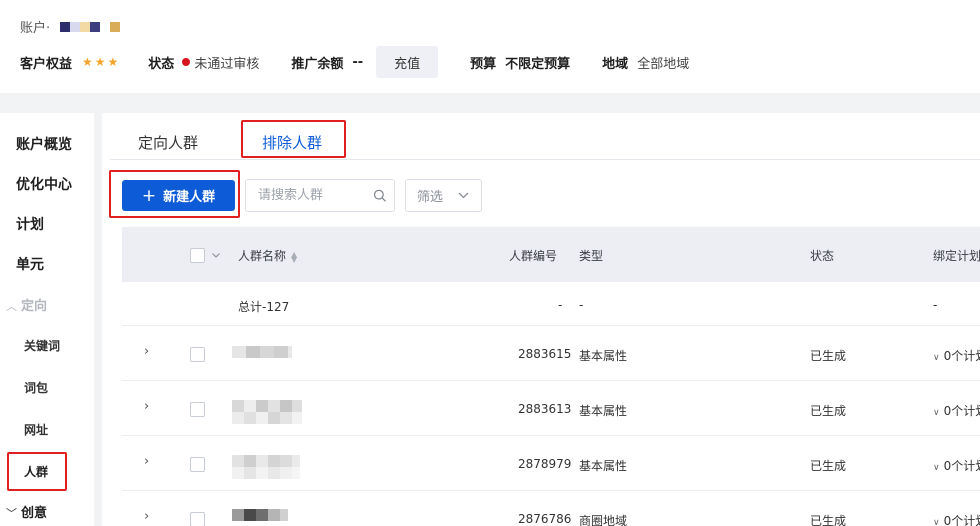 The image size is (980, 526). What do you see at coordinates (490, 103) in the screenshot?
I see `section-divider` at bounding box center [490, 103].